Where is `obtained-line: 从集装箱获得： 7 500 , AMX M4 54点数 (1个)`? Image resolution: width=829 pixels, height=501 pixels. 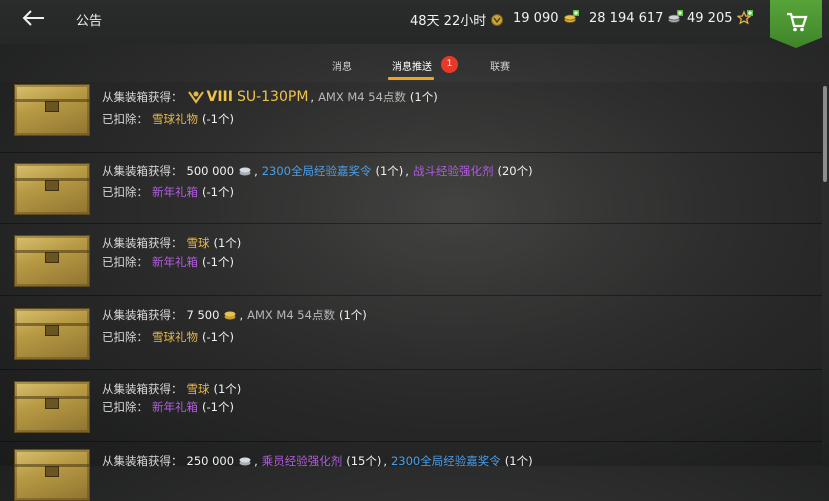
obtained-line: 从集装箱获得： 7 500 , AMX M4 54点数 (1个) is located at coordinates (234, 315).